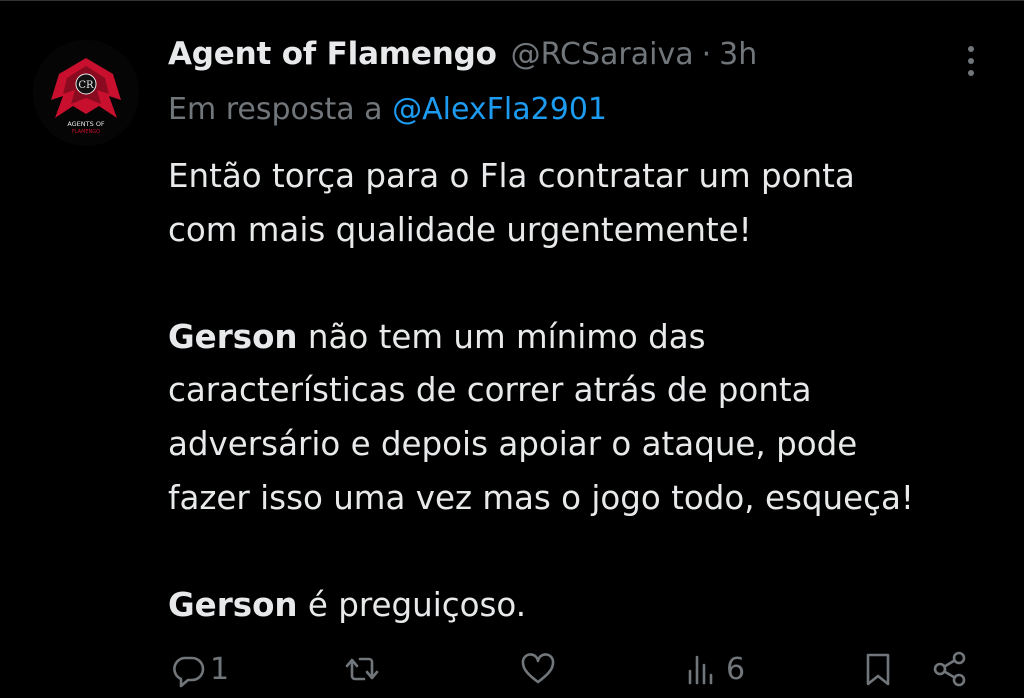  What do you see at coordinates (86, 124) in the screenshot?
I see `avatar-text: AGENTS OF` at bounding box center [86, 124].